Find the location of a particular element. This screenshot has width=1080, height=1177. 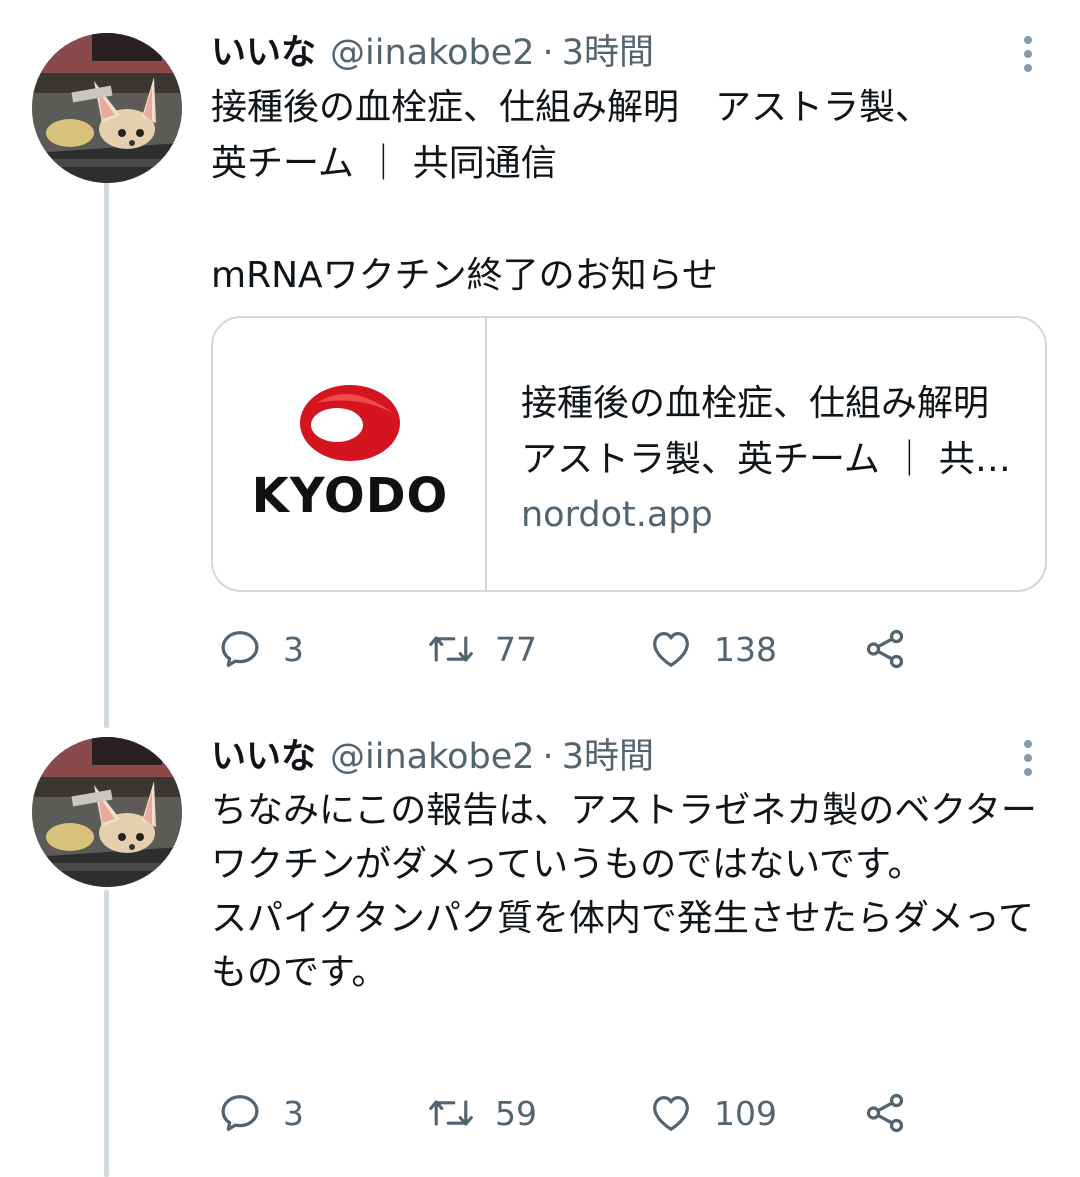

kyodo-logo-text: KYODO is located at coordinates (350, 496).